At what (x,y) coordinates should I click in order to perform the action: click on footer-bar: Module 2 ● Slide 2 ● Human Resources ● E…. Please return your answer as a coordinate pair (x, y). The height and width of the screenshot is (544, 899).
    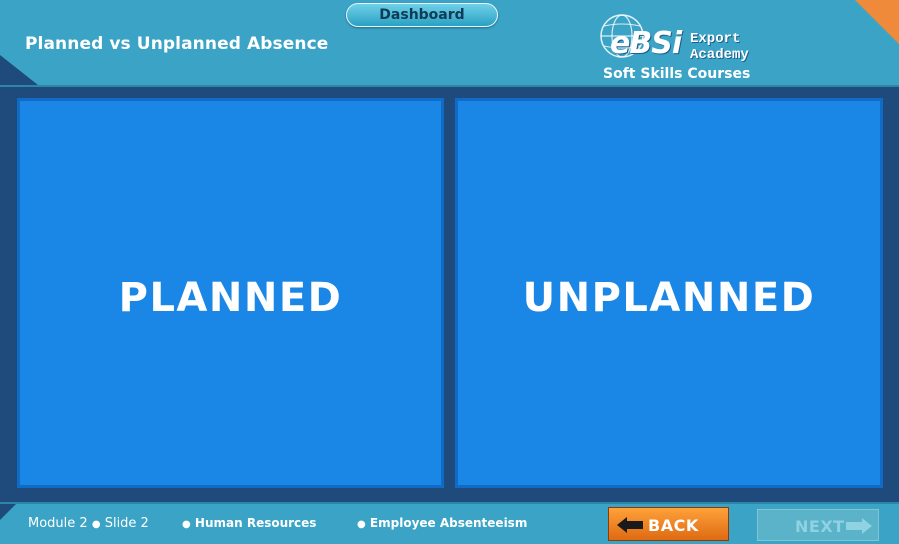
    Looking at the image, I should click on (449, 523).